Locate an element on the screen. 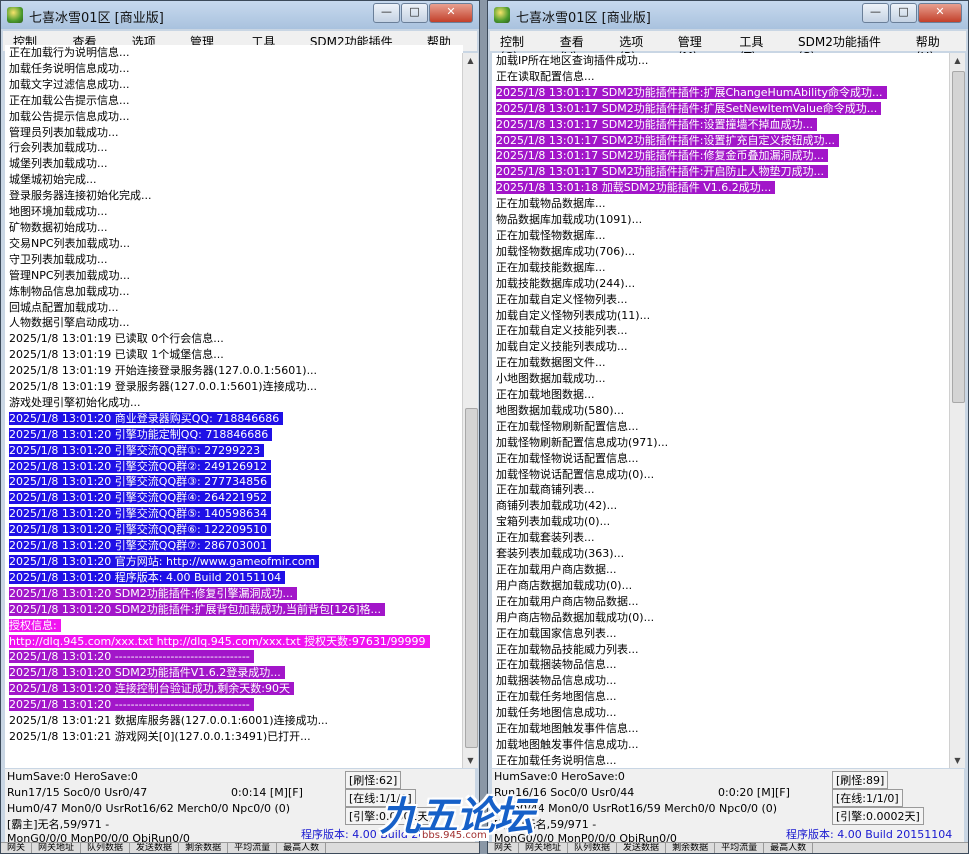  status-save: HumSave:0 HeroSave:0 is located at coordinates (559, 776).